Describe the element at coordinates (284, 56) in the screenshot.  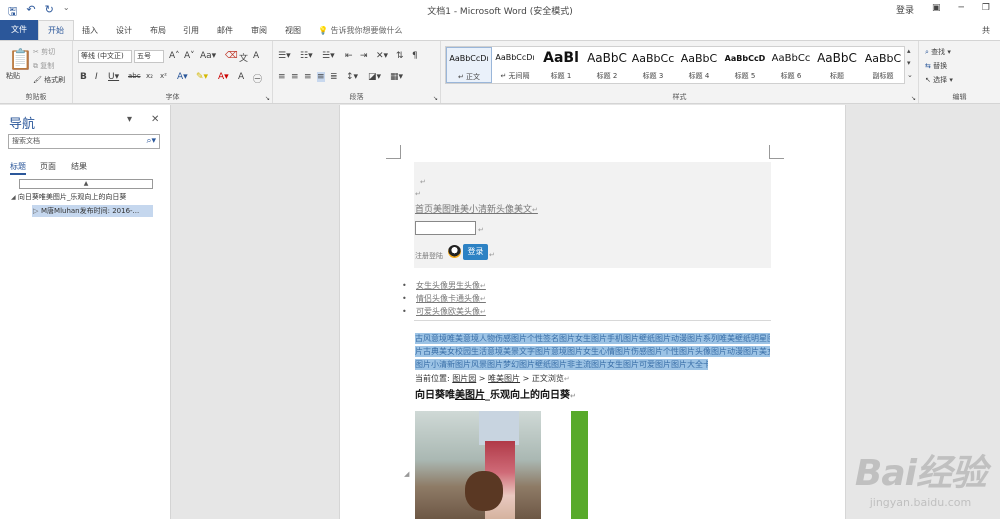
I see `bullets-icon: ☰▾` at that location.